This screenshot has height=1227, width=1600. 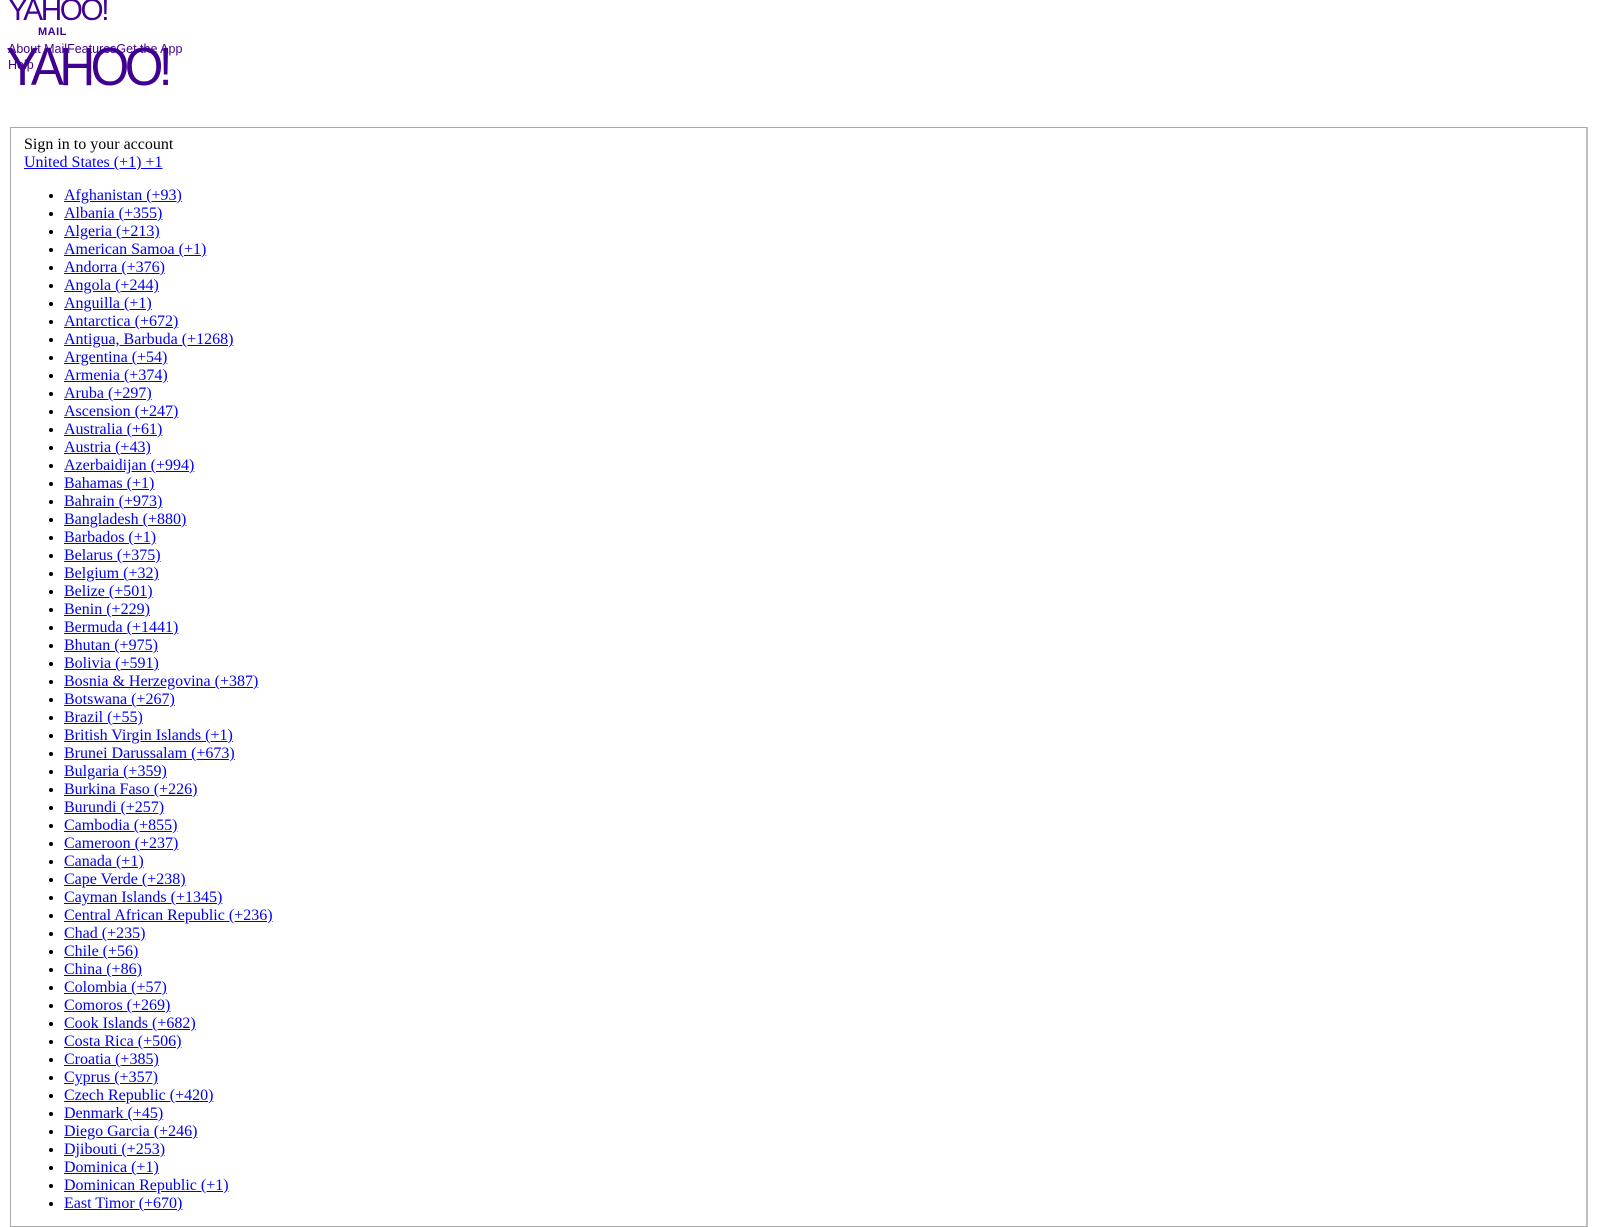 I want to click on country-option-link: Argentina (+54), so click(x=115, y=357).